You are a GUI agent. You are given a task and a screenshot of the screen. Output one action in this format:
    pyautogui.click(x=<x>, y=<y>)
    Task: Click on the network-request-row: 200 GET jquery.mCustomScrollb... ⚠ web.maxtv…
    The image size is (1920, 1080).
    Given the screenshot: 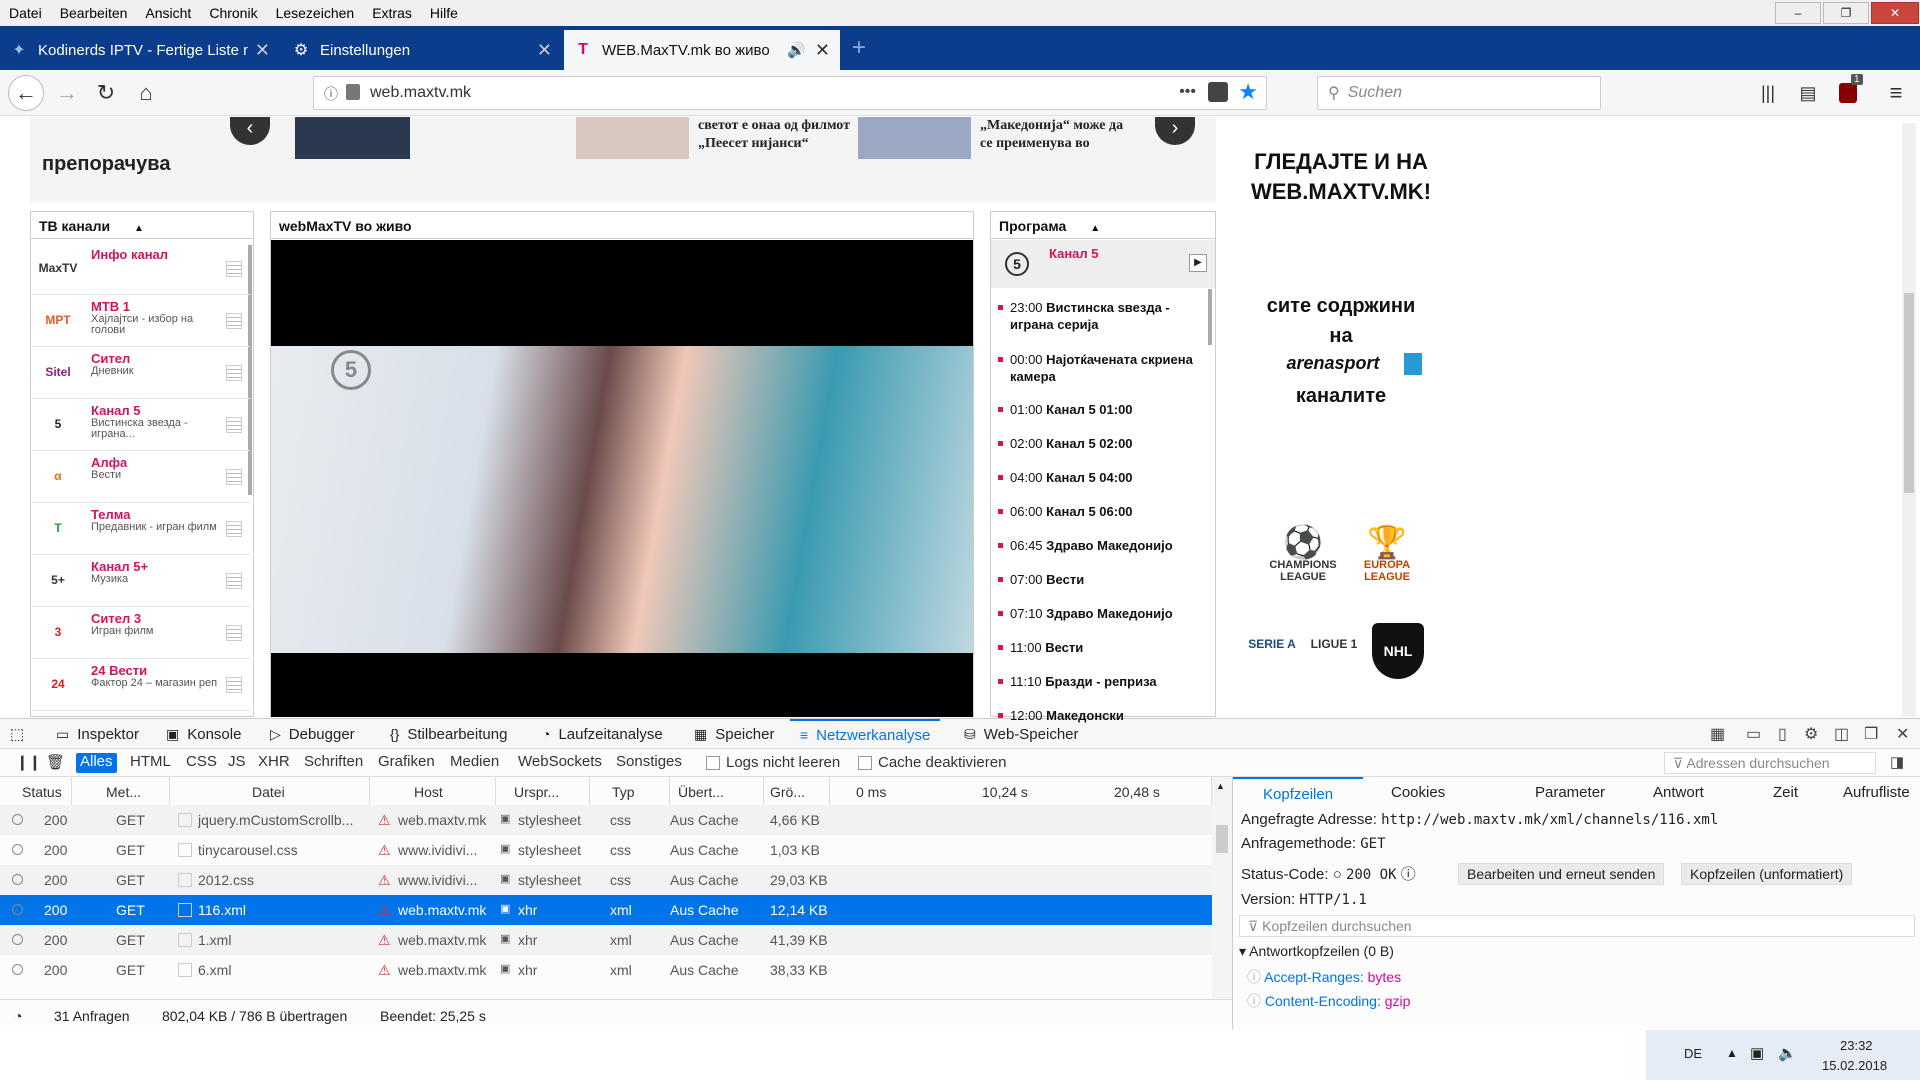 What is the action you would take?
    pyautogui.click(x=606, y=820)
    